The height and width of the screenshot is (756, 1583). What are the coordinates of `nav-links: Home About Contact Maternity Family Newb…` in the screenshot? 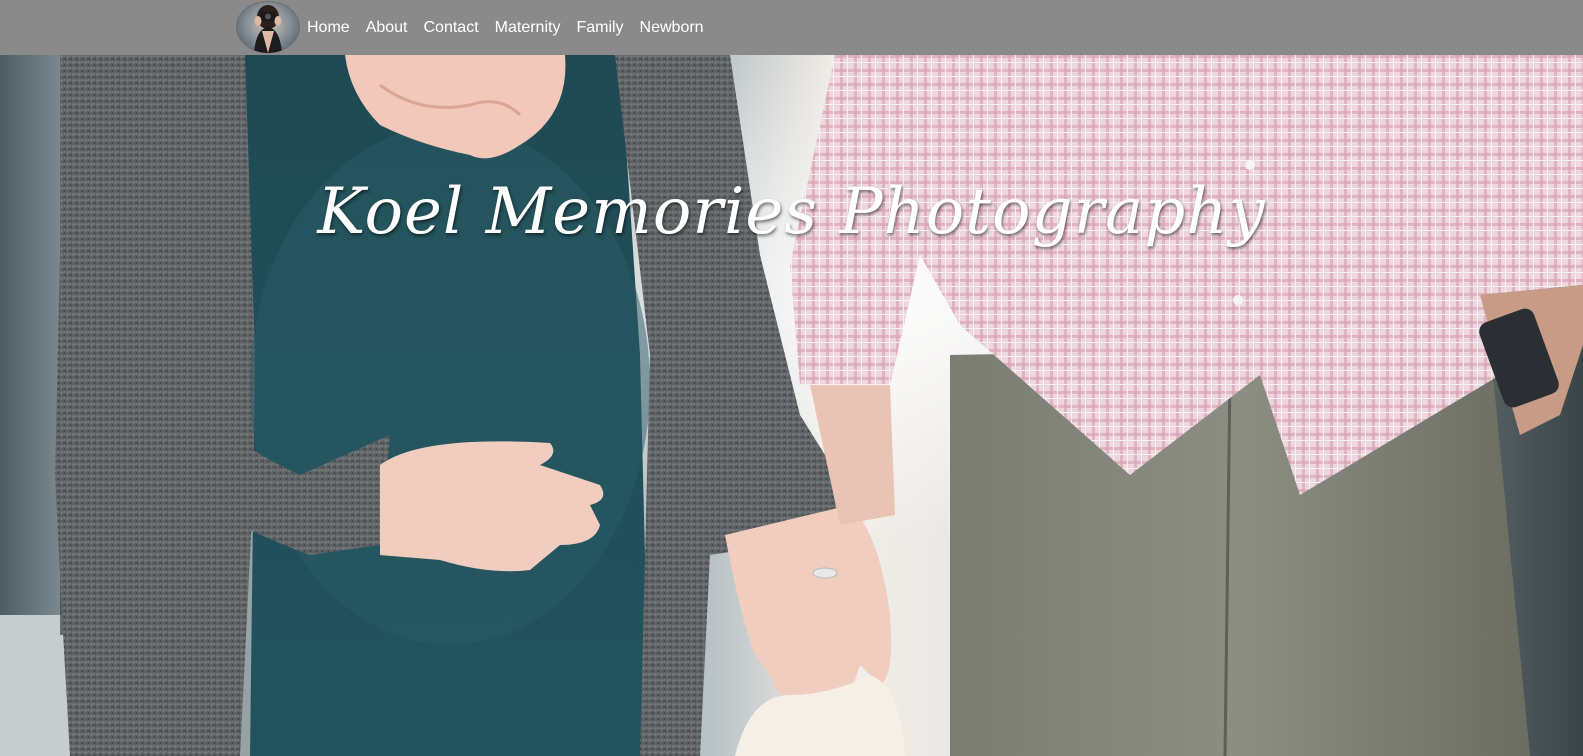 It's located at (513, 27).